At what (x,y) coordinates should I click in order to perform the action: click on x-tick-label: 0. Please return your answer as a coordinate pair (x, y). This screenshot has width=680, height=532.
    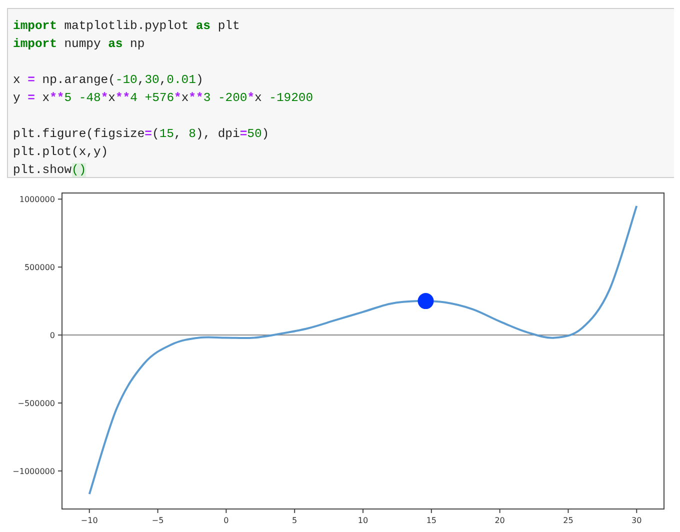
    Looking at the image, I should click on (226, 520).